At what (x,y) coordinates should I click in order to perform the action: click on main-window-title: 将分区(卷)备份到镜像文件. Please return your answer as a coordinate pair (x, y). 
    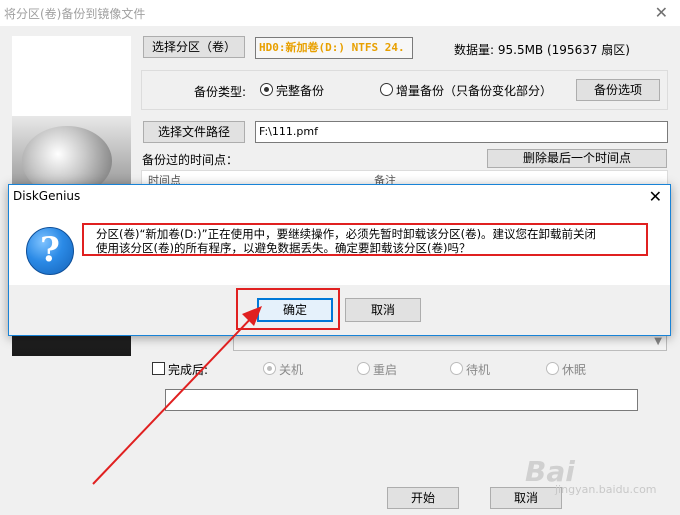
    Looking at the image, I should click on (75, 14).